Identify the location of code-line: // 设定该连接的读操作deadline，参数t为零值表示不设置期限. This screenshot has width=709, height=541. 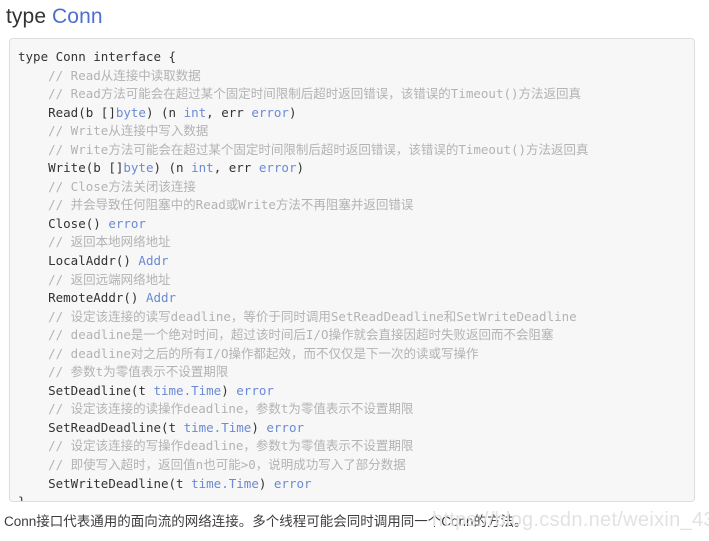
(215, 408).